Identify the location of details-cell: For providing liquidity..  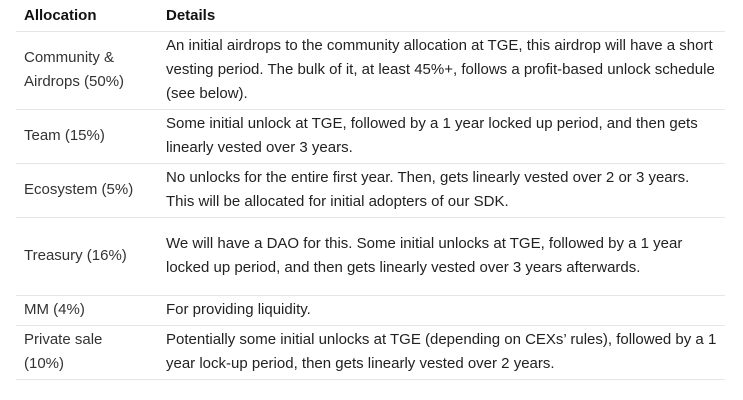
(441, 310).